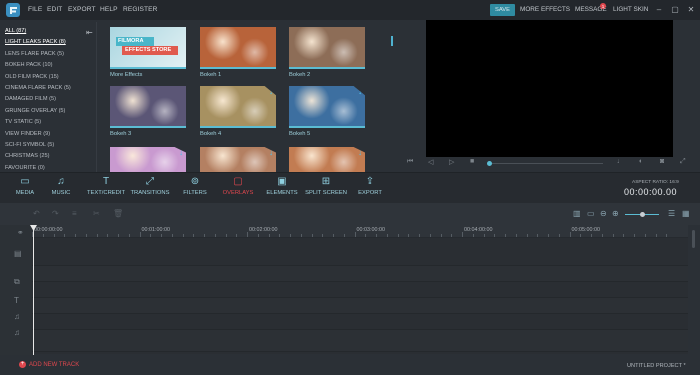 The image size is (700, 375). I want to click on preview-progress-handle, so click(489, 163).